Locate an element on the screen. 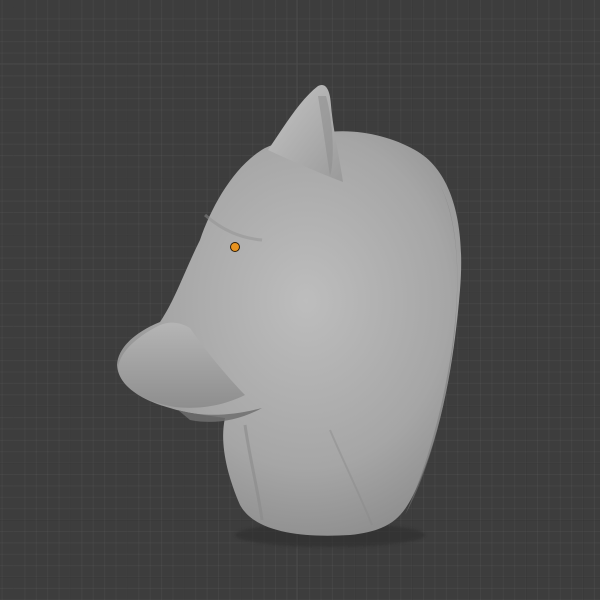 The height and width of the screenshot is (600, 600). object-origin-point is located at coordinates (235, 247).